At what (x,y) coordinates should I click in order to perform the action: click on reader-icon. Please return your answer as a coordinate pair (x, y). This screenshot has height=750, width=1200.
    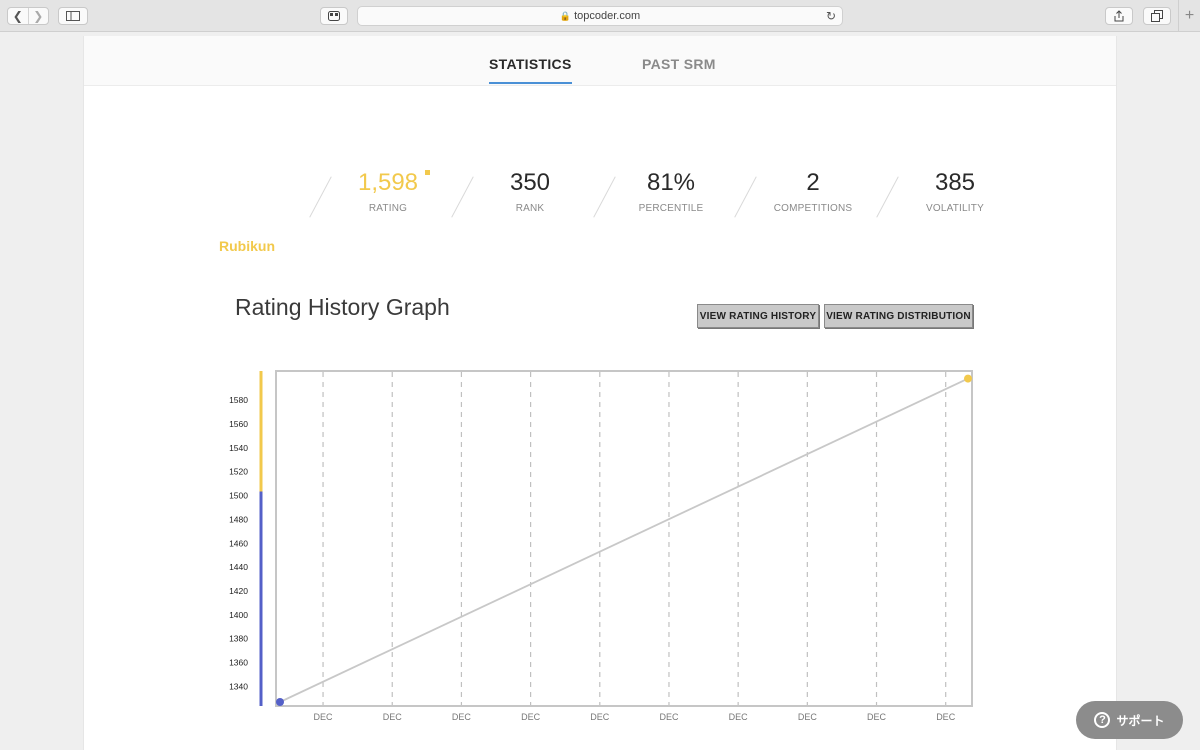
    Looking at the image, I should click on (334, 16).